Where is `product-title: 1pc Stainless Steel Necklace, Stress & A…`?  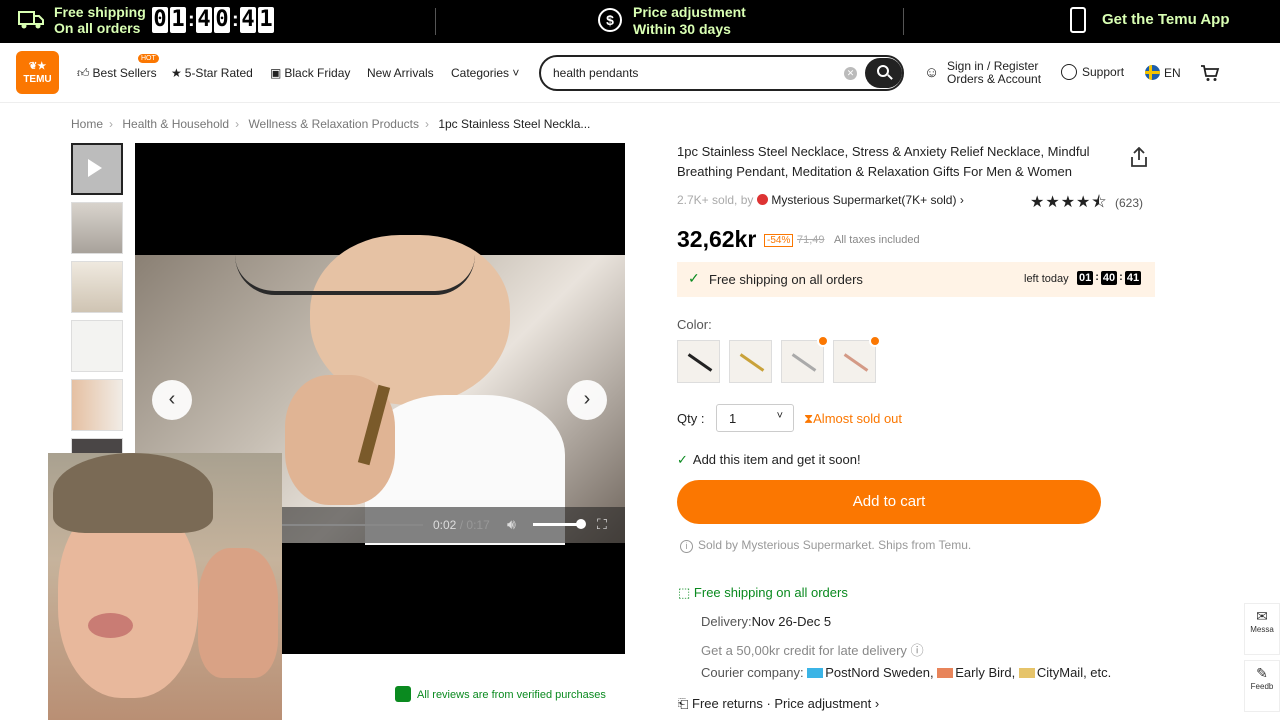 product-title: 1pc Stainless Steel Necklace, Stress & A… is located at coordinates (883, 161).